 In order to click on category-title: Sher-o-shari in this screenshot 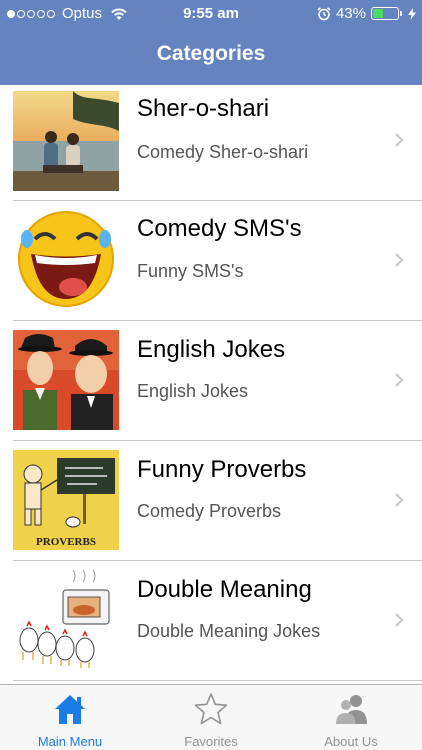, I will do `click(203, 108)`.